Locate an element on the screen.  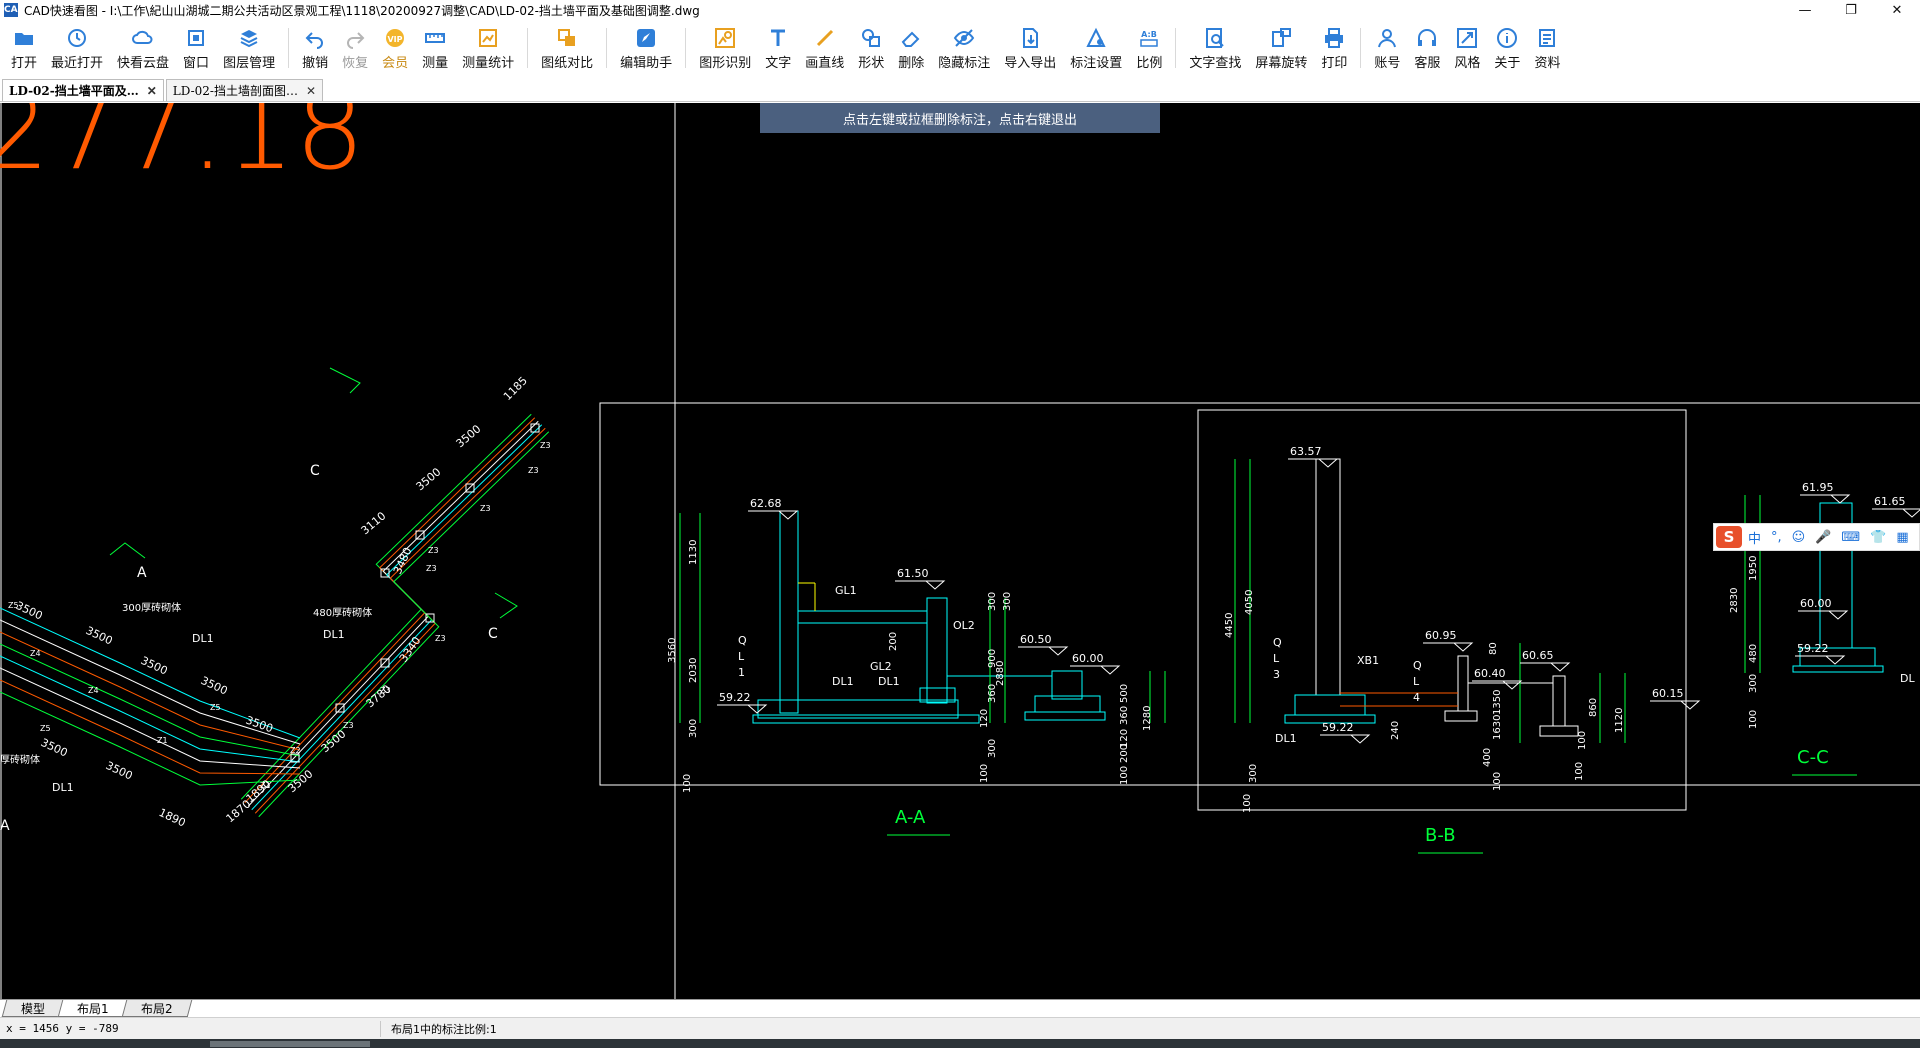
layout-tab-layout1: 布局1 is located at coordinates (92, 1008).